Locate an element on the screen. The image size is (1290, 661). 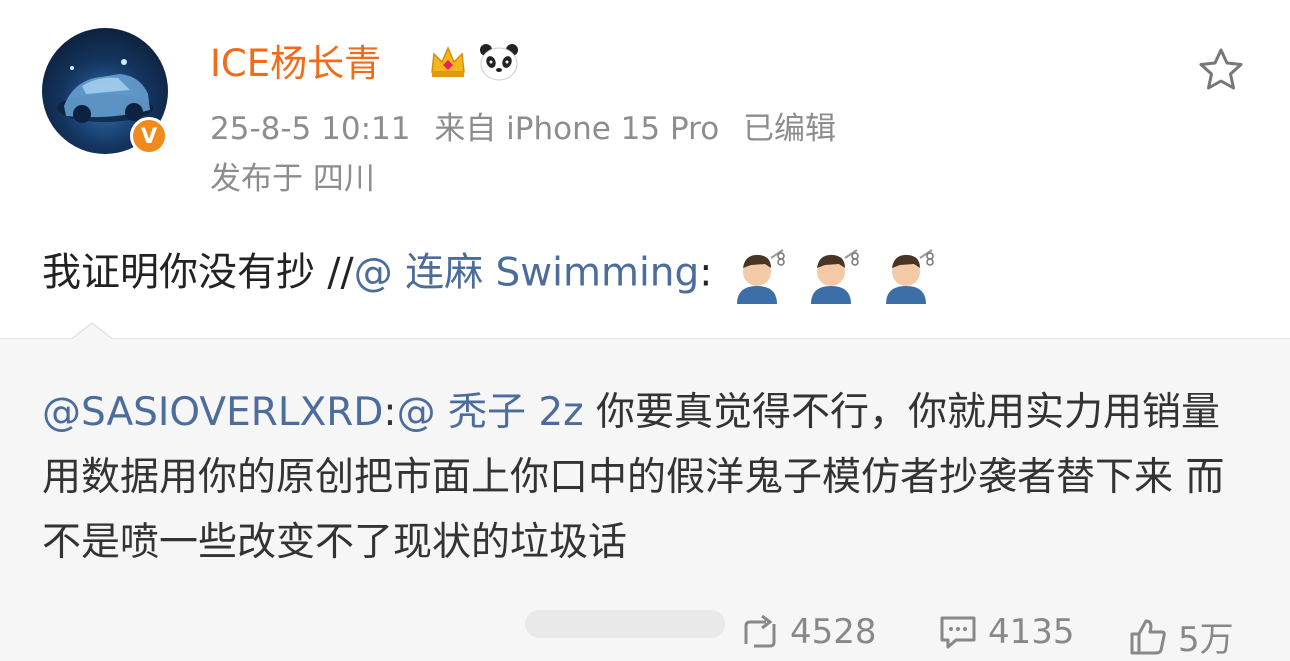
action-bar: 4528 4135 5万 is located at coordinates (645, 636).